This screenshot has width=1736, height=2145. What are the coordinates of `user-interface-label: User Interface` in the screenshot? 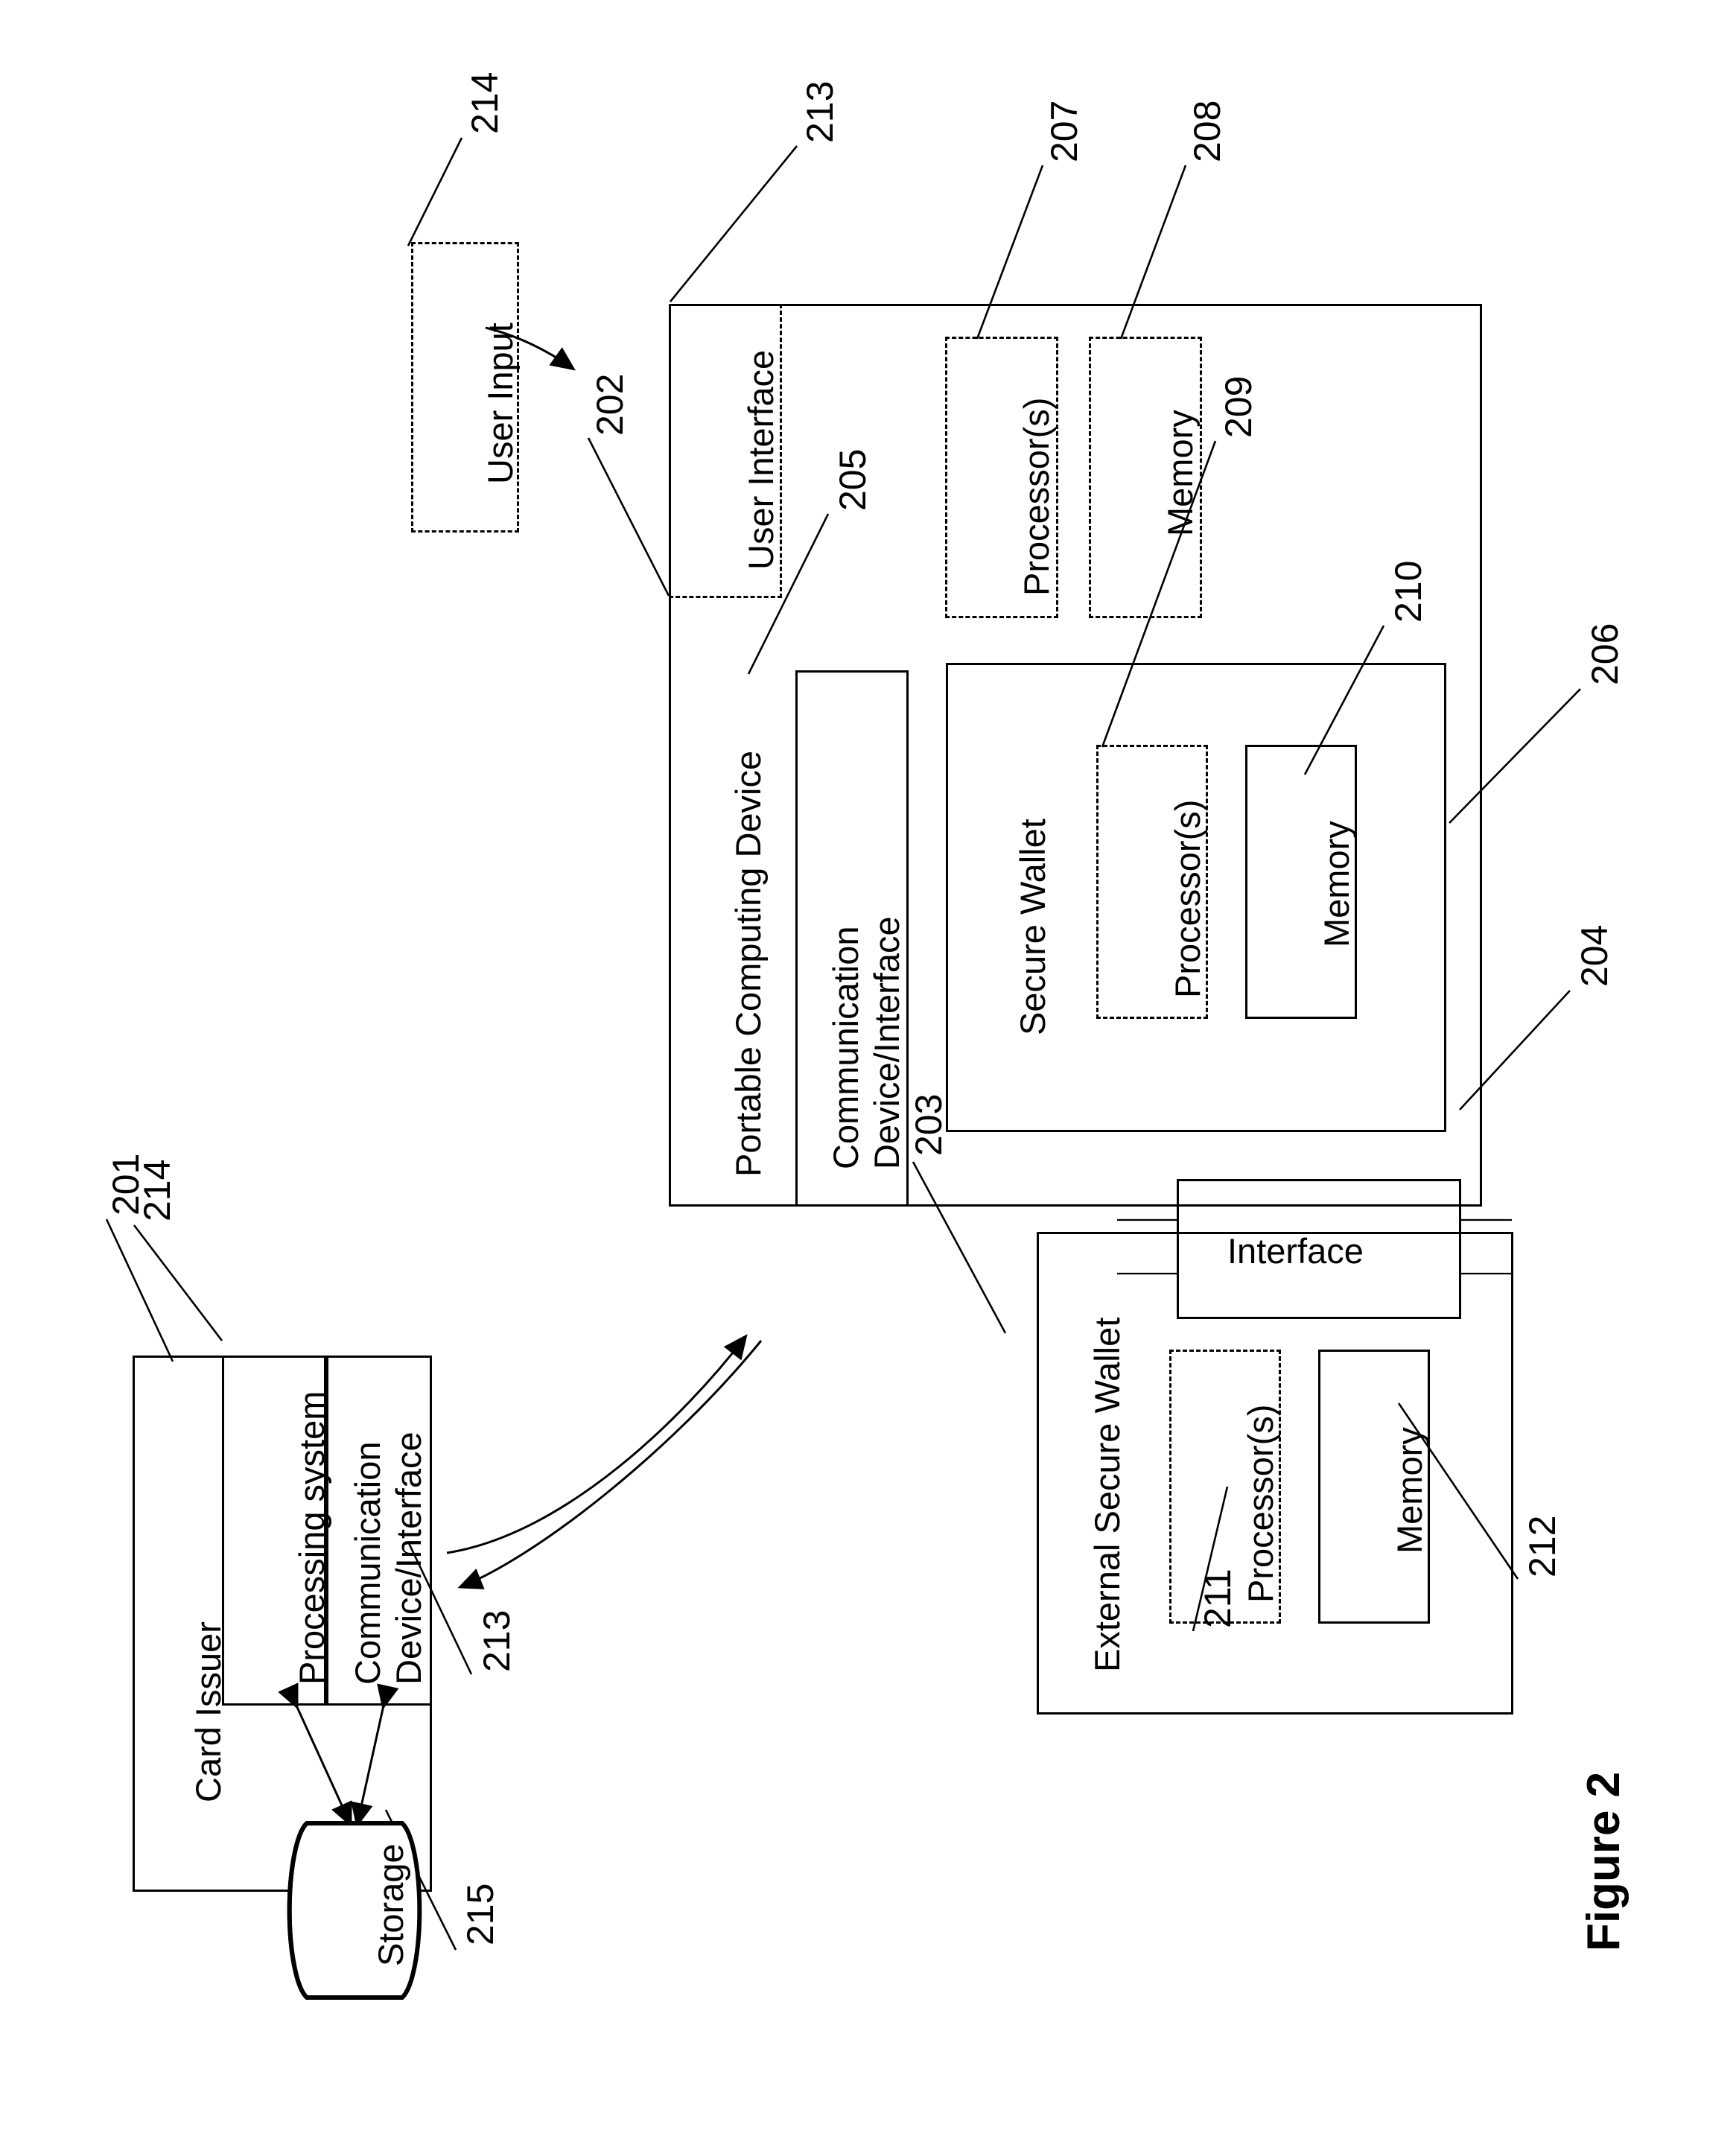 It's located at (760, 459).